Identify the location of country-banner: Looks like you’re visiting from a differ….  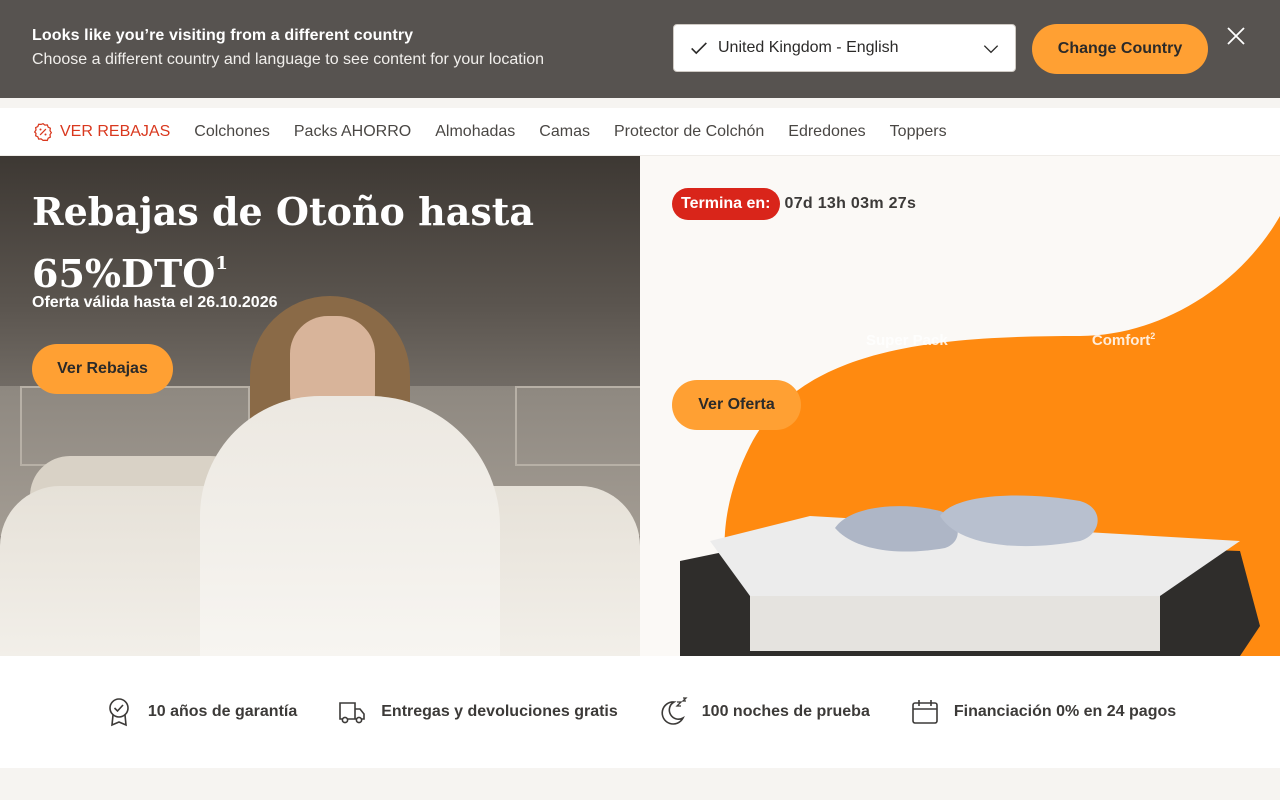
(640, 49).